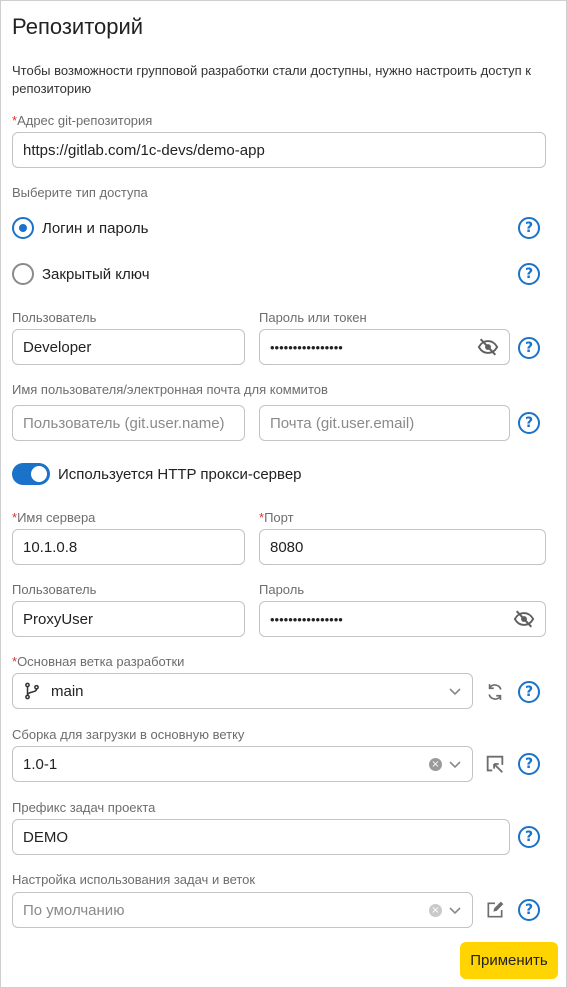 The width and height of the screenshot is (567, 988). I want to click on radio-selected-icon, so click(23, 228).